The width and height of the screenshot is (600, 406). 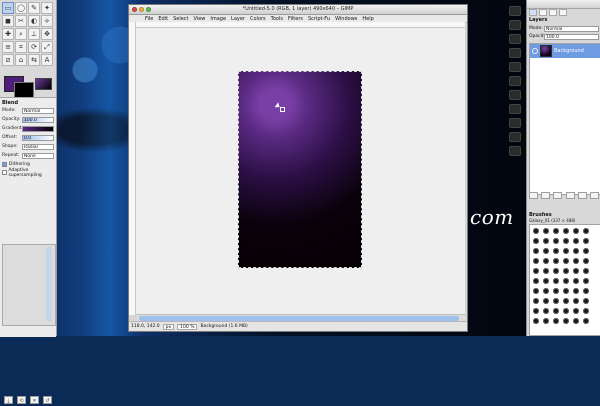 I want to click on repeat-select: None, so click(x=38, y=155).